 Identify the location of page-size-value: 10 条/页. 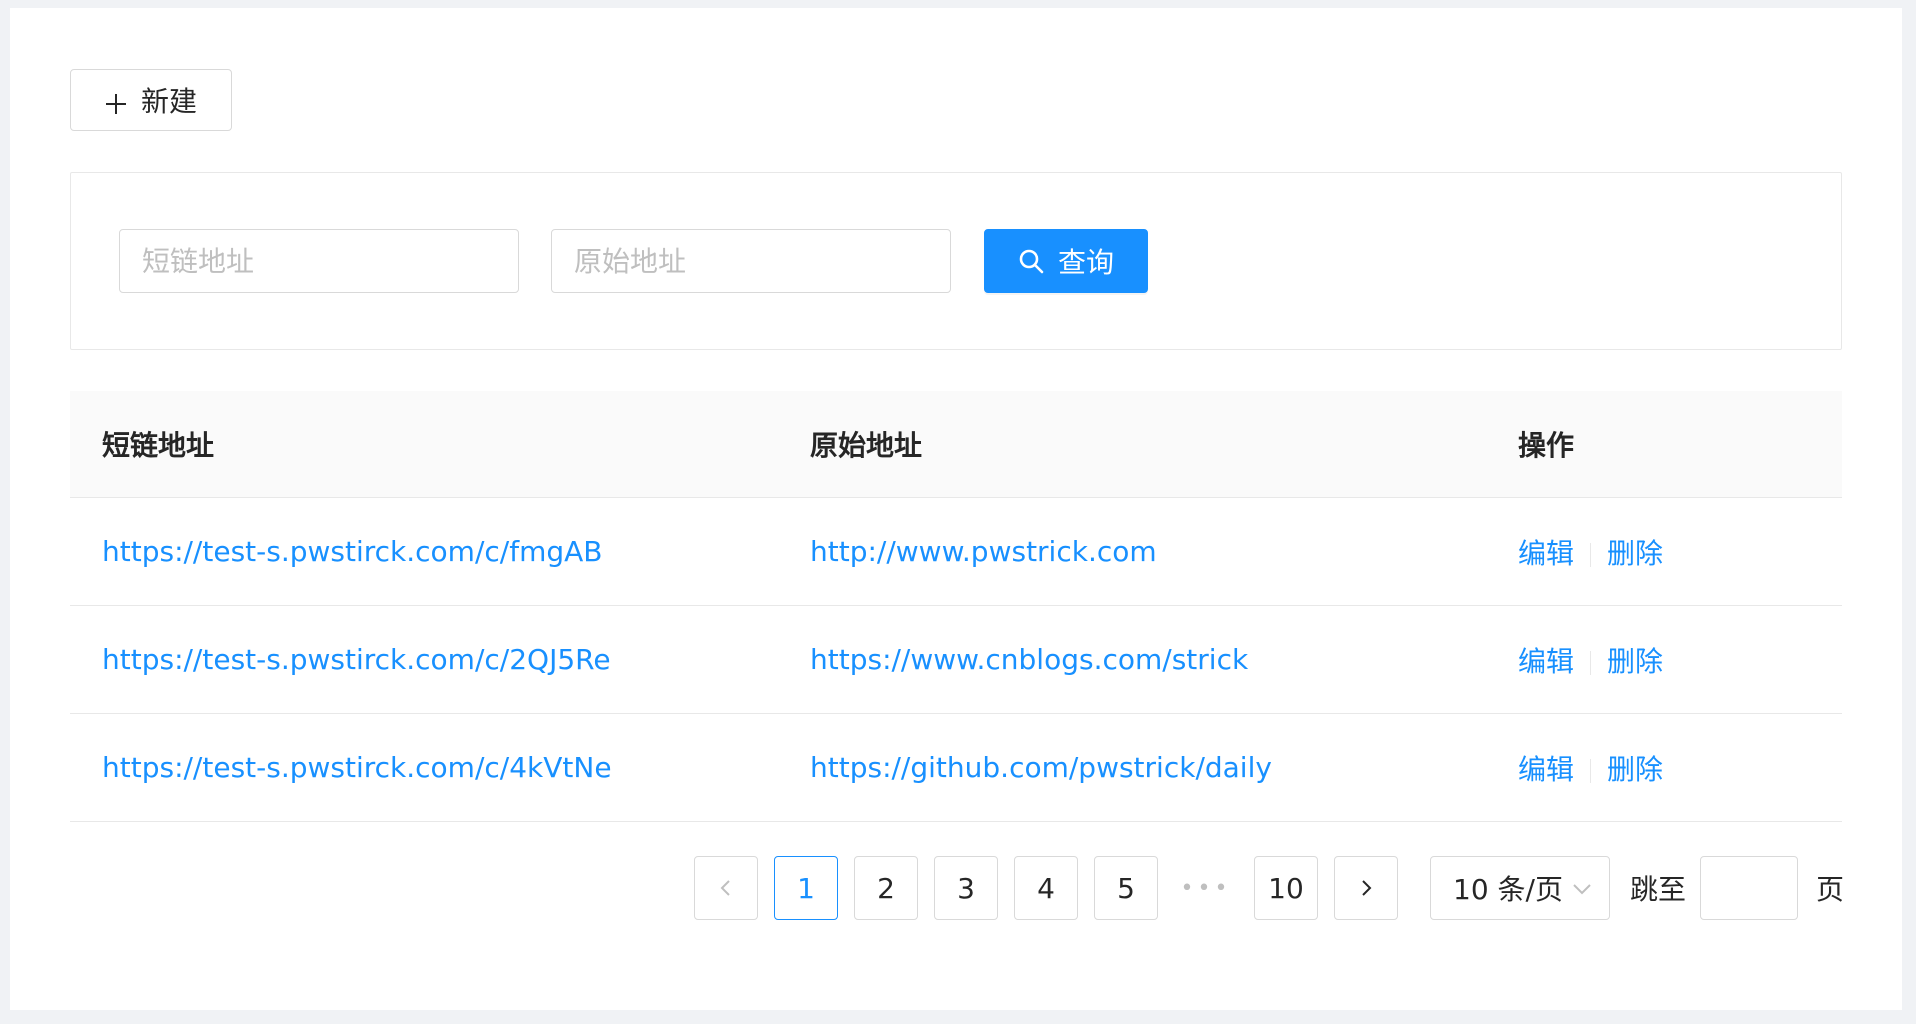
(1508, 889).